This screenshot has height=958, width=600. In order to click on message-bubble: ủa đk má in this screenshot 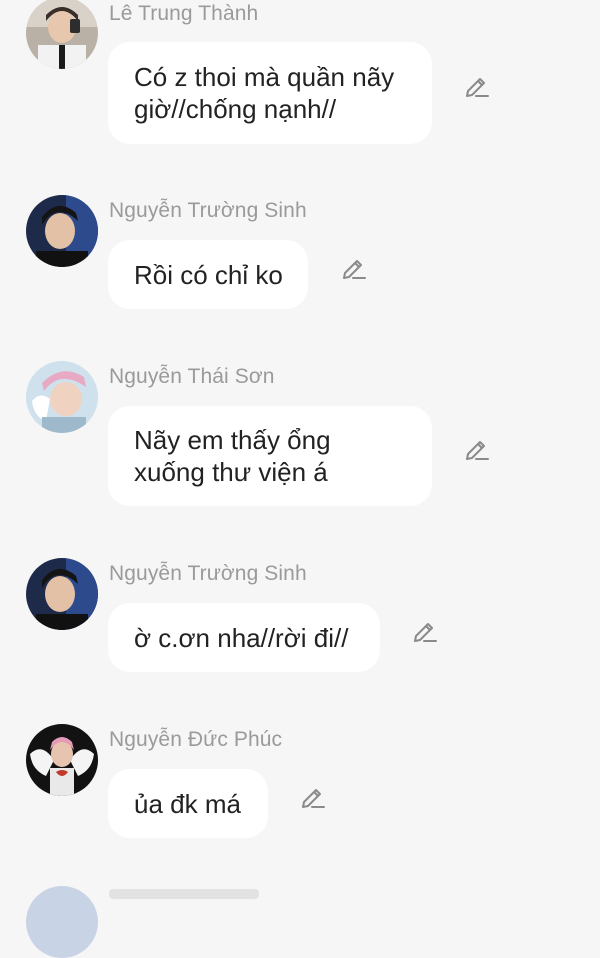, I will do `click(188, 803)`.